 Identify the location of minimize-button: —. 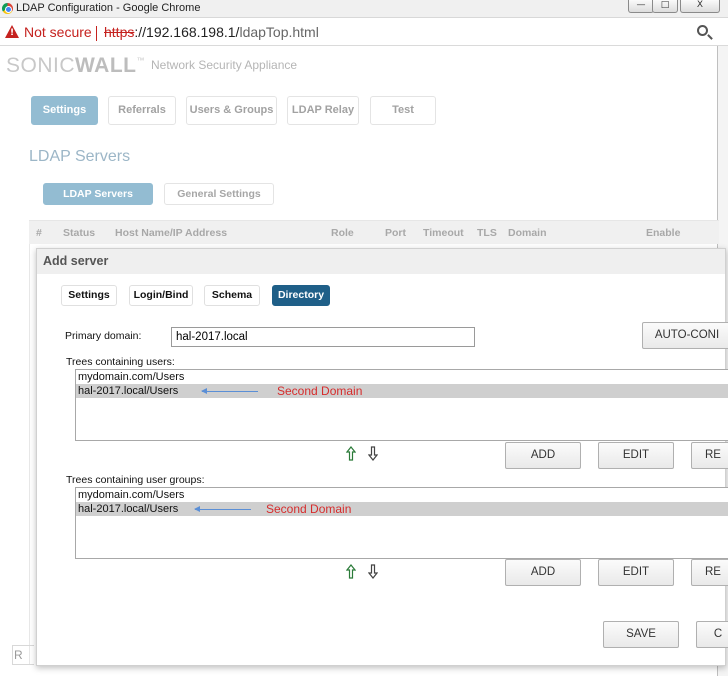
(641, 6).